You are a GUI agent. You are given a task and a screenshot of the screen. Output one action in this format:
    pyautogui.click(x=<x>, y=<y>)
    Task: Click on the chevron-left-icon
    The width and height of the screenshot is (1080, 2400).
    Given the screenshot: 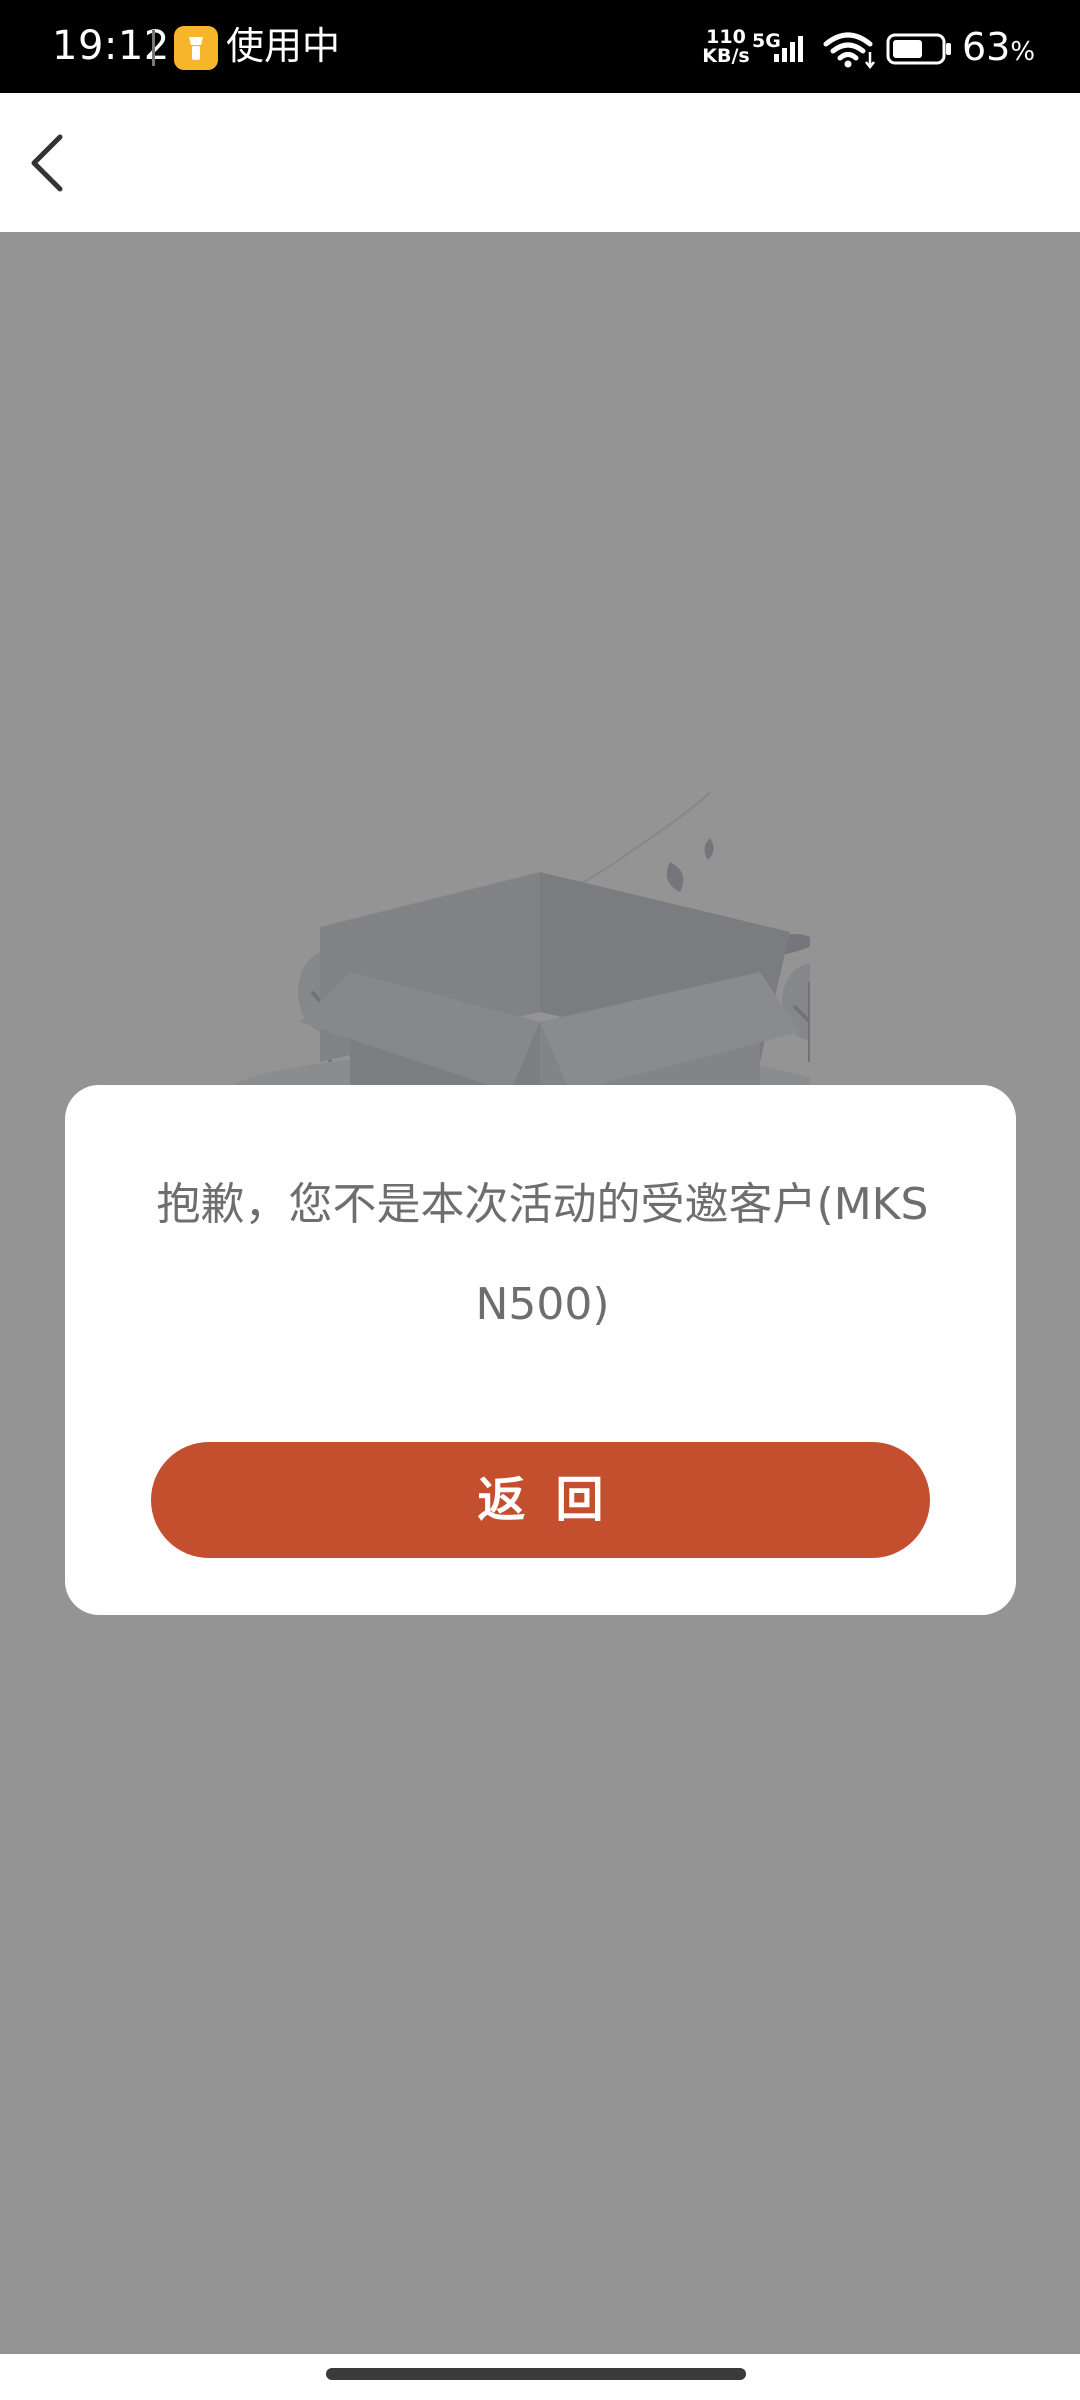 What is the action you would take?
    pyautogui.click(x=47, y=163)
    